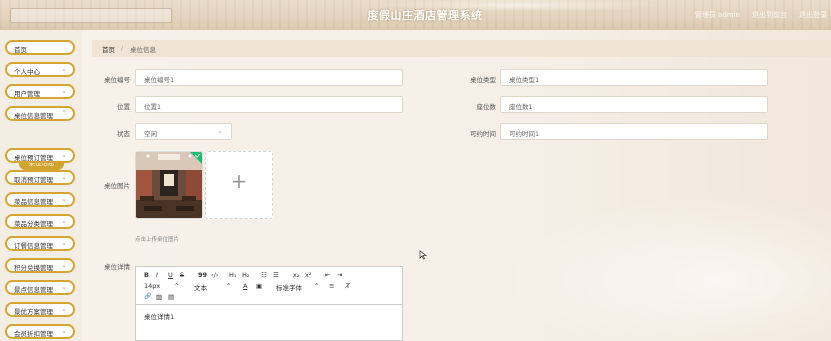  Describe the element at coordinates (483, 80) in the screenshot. I see `table-type-label: 桌位类型` at that location.